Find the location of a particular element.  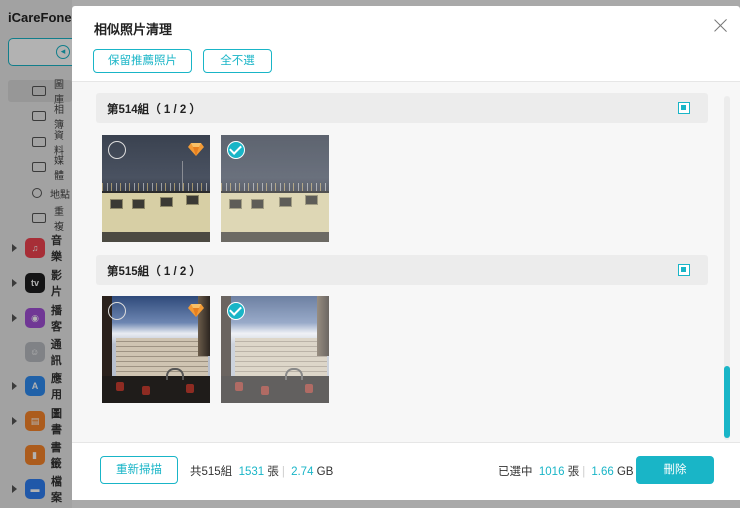

rescan-button: 重新掃描 is located at coordinates (139, 470).